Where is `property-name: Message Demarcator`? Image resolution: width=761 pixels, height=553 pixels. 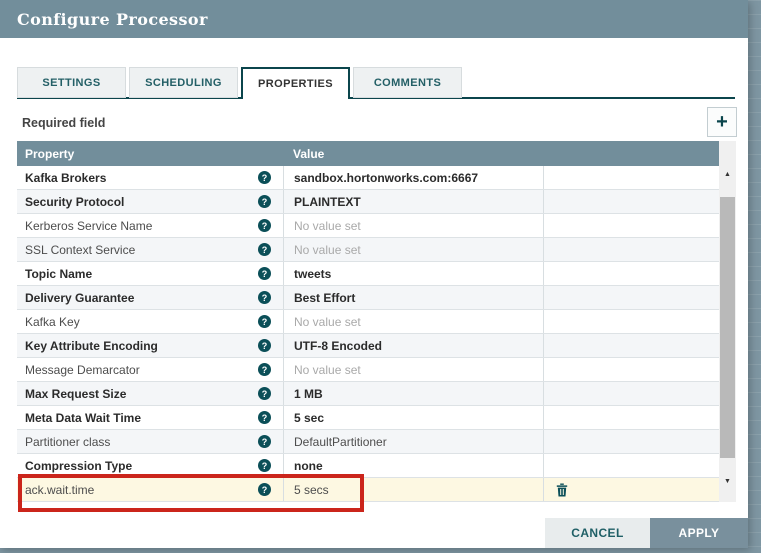 property-name: Message Demarcator is located at coordinates (82, 369).